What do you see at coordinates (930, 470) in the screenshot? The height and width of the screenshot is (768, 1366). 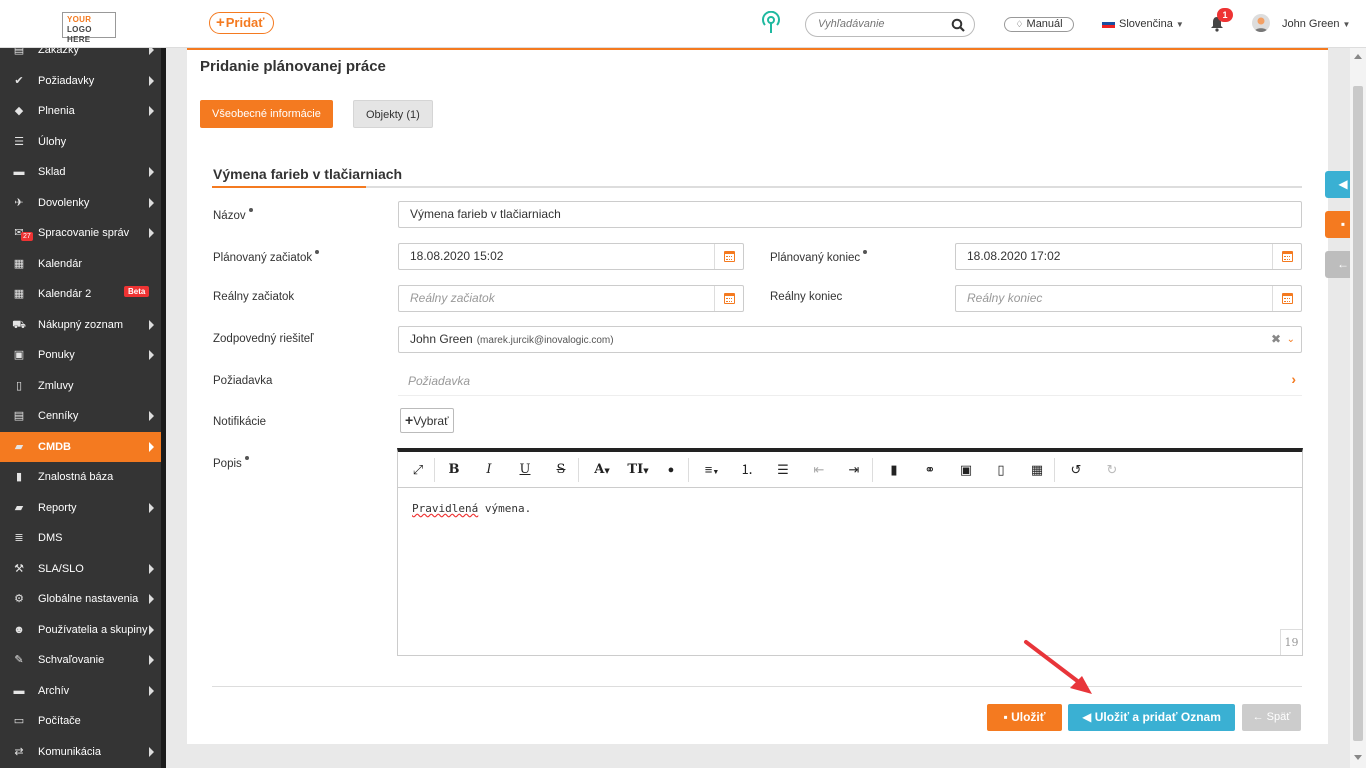 I see `link-icon: ⚭` at bounding box center [930, 470].